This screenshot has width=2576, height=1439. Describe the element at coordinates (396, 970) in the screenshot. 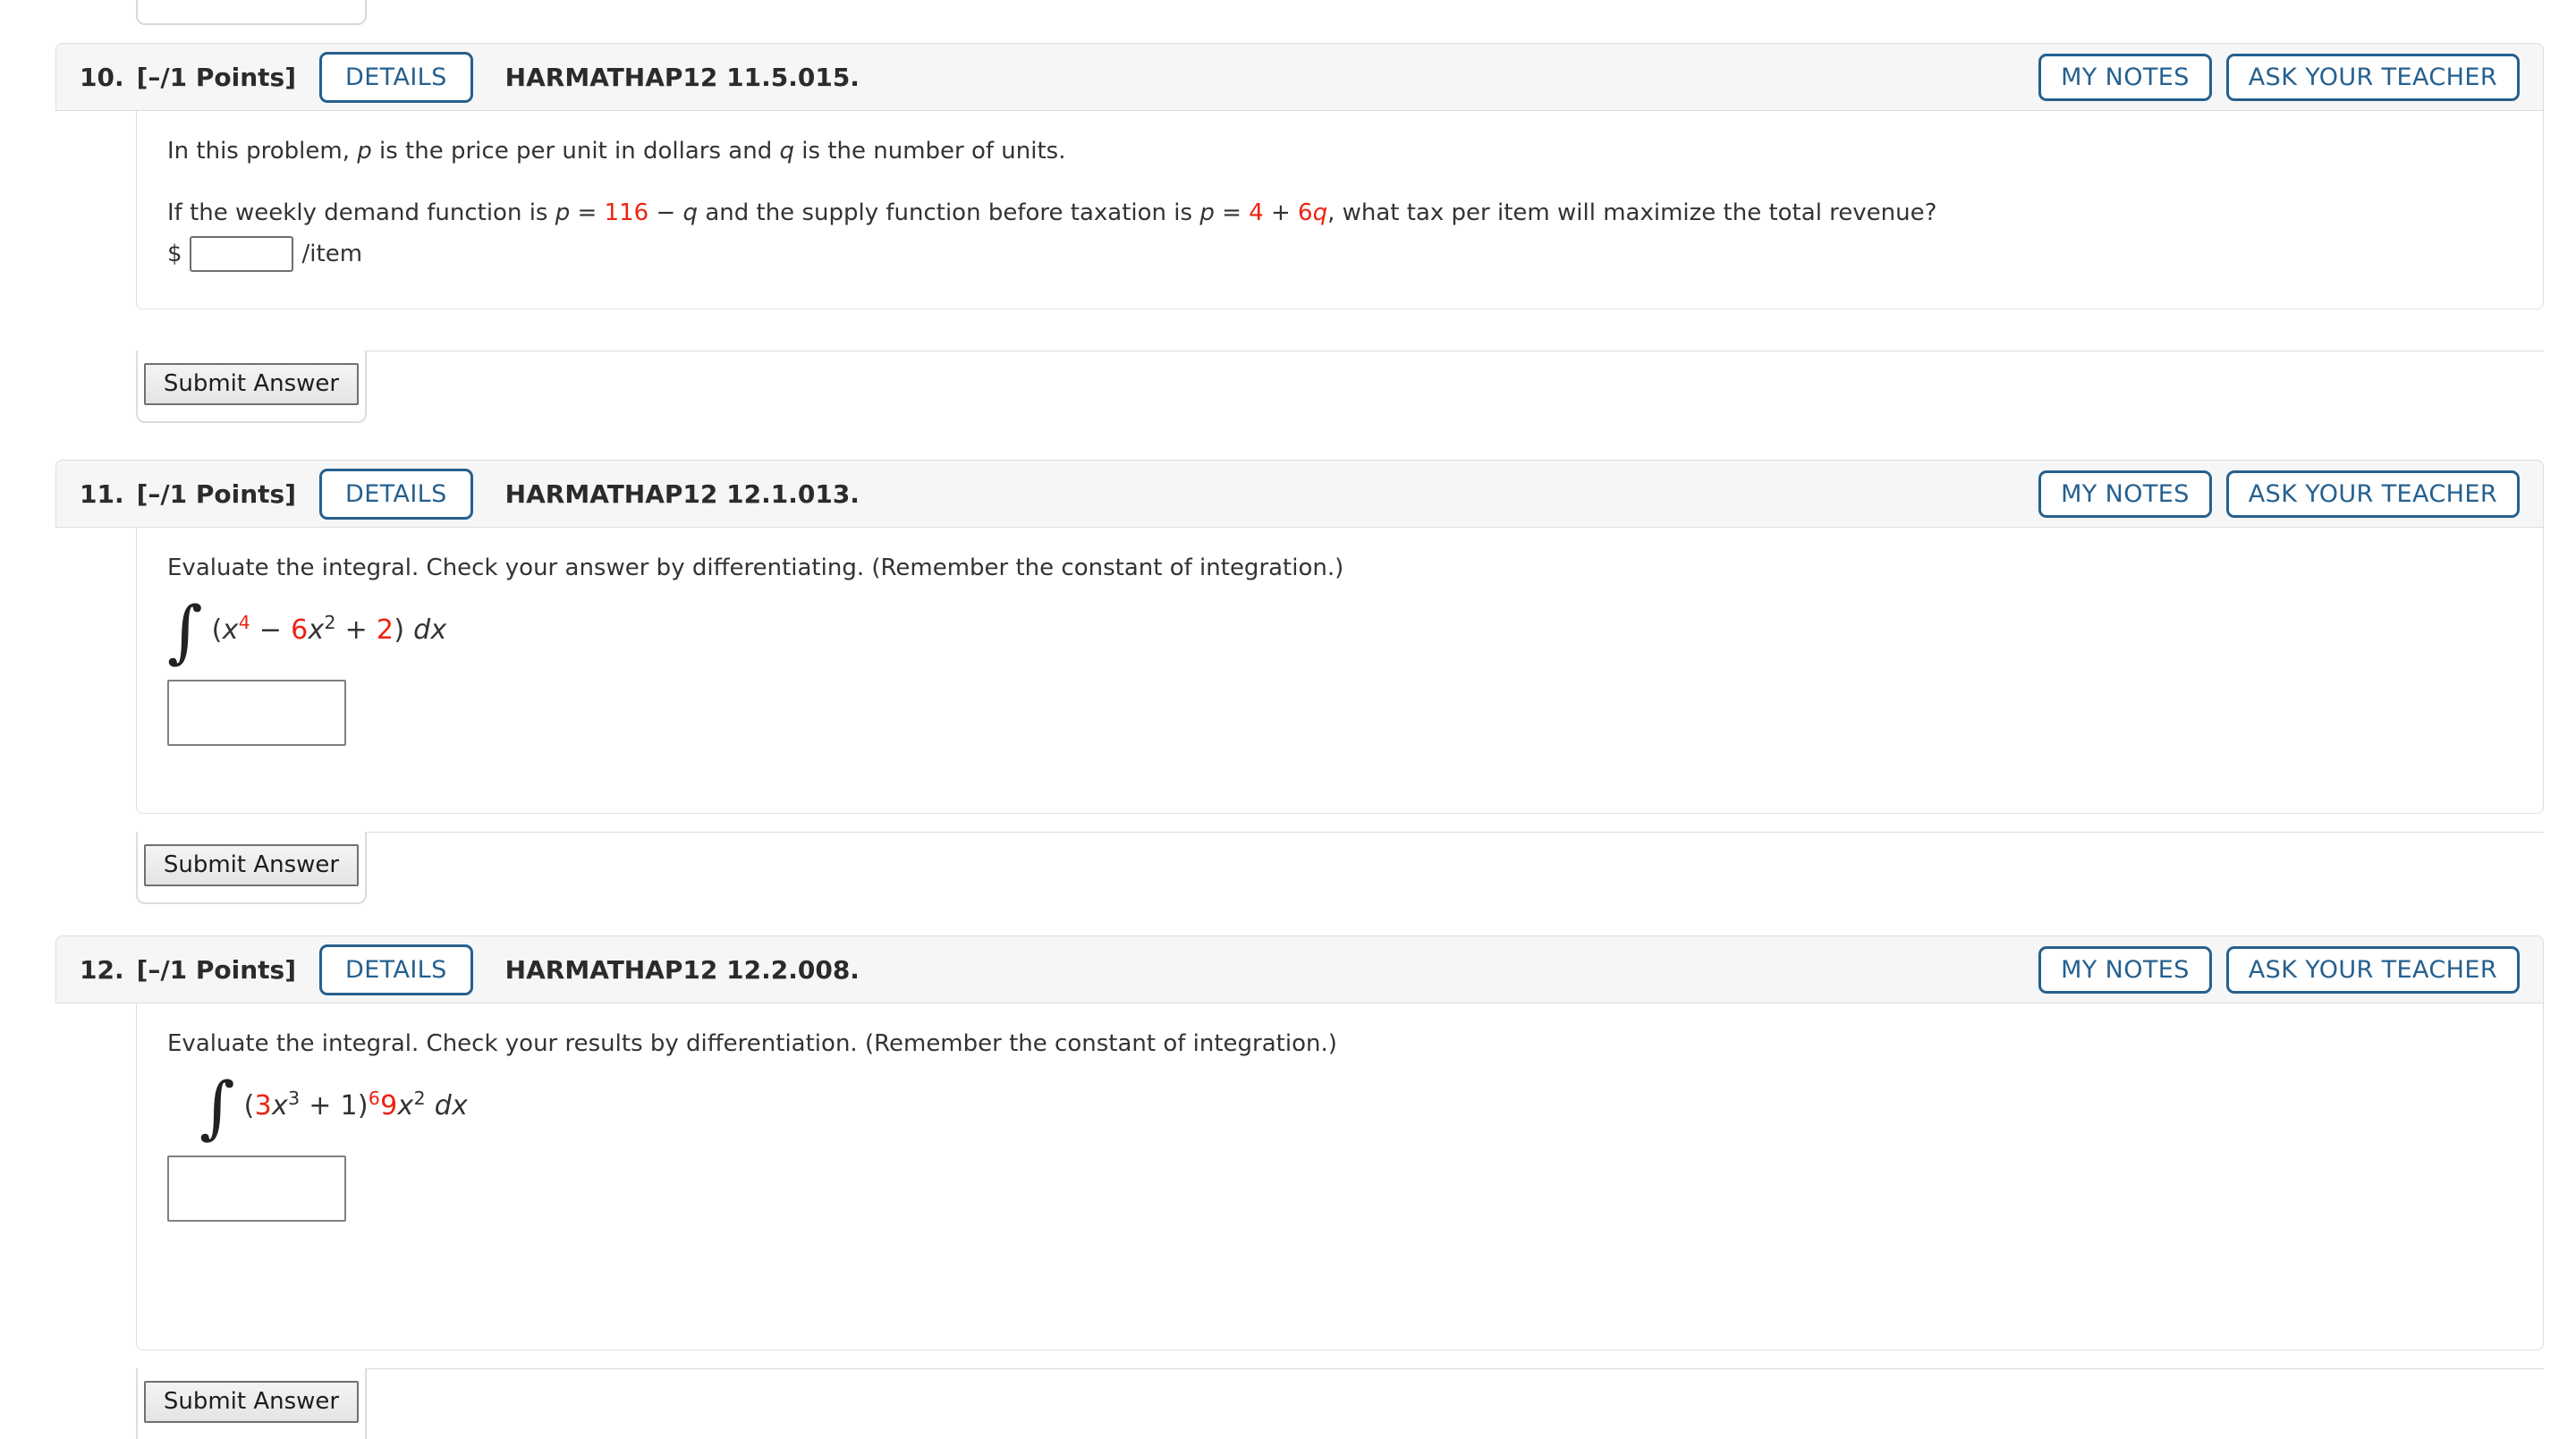

I see `details-button-12: DETAILS` at that location.